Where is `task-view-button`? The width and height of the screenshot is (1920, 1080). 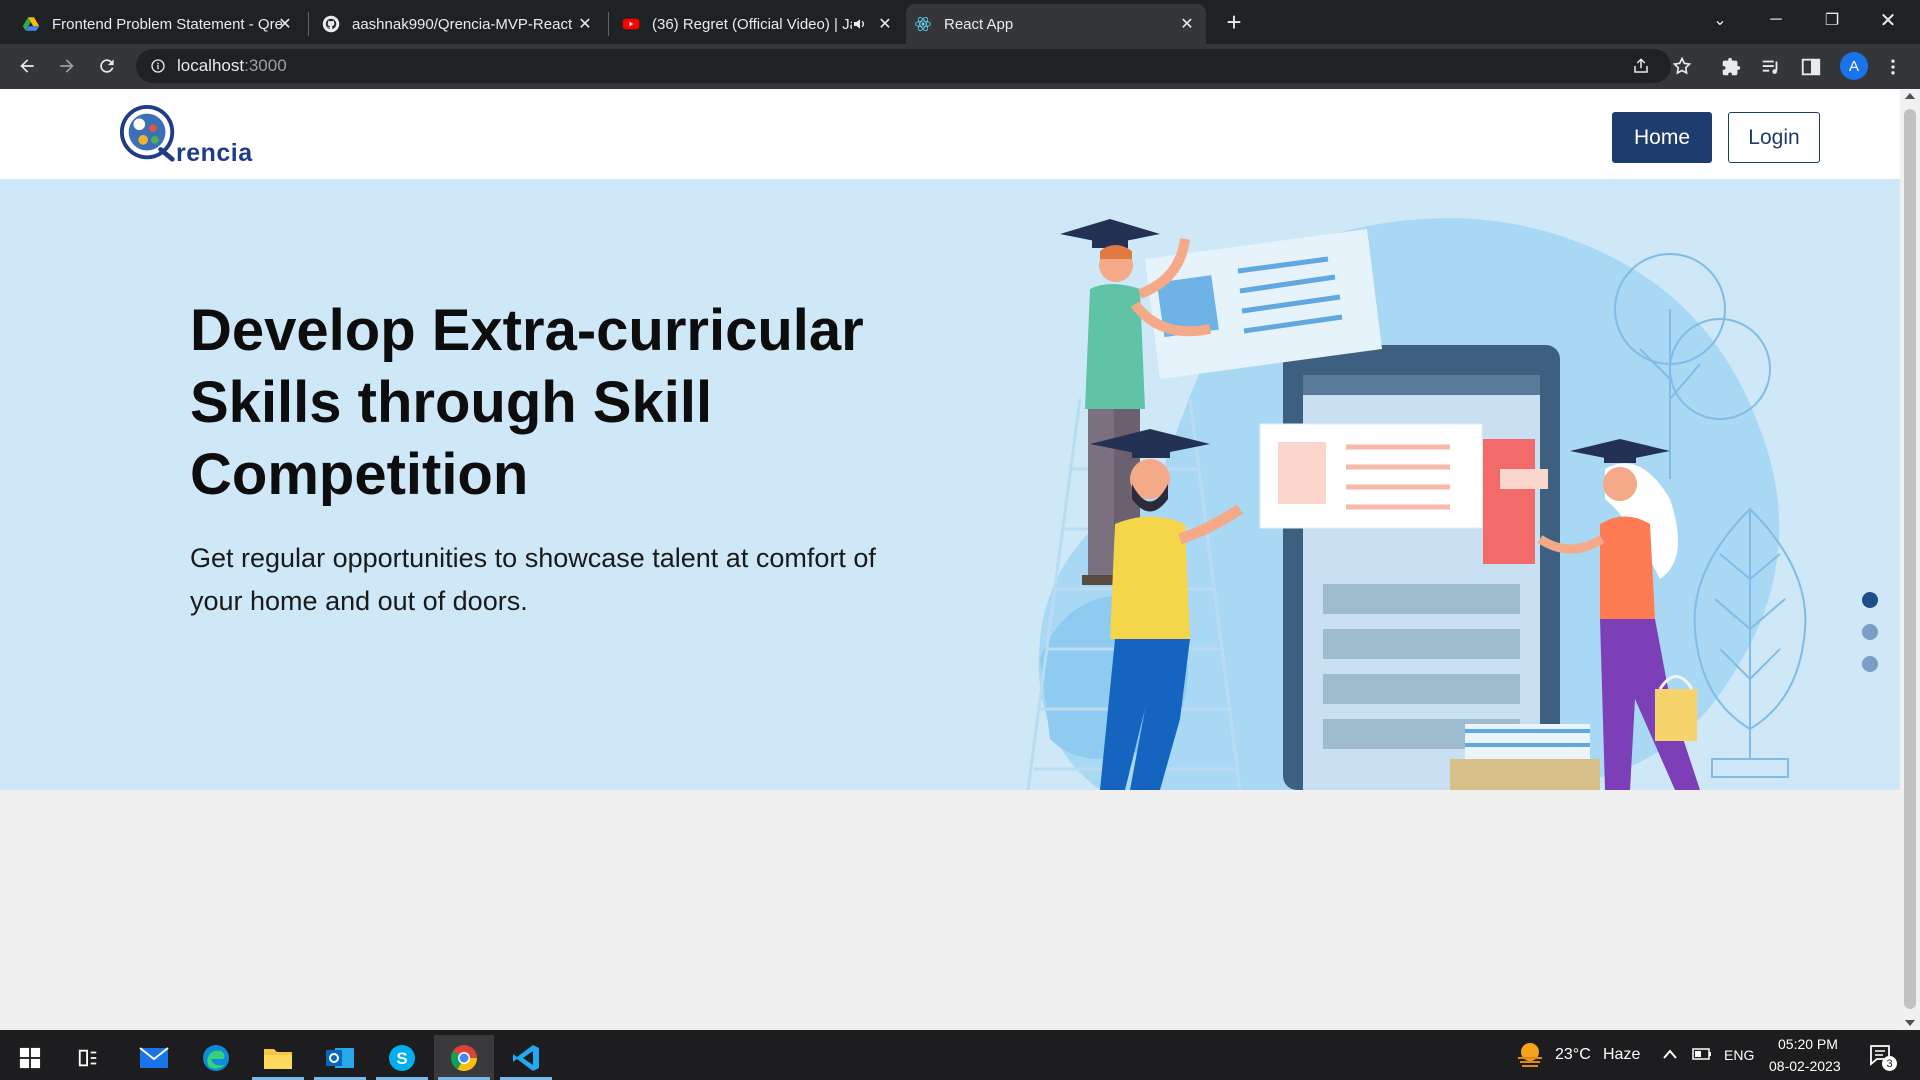 task-view-button is located at coordinates (88, 1057).